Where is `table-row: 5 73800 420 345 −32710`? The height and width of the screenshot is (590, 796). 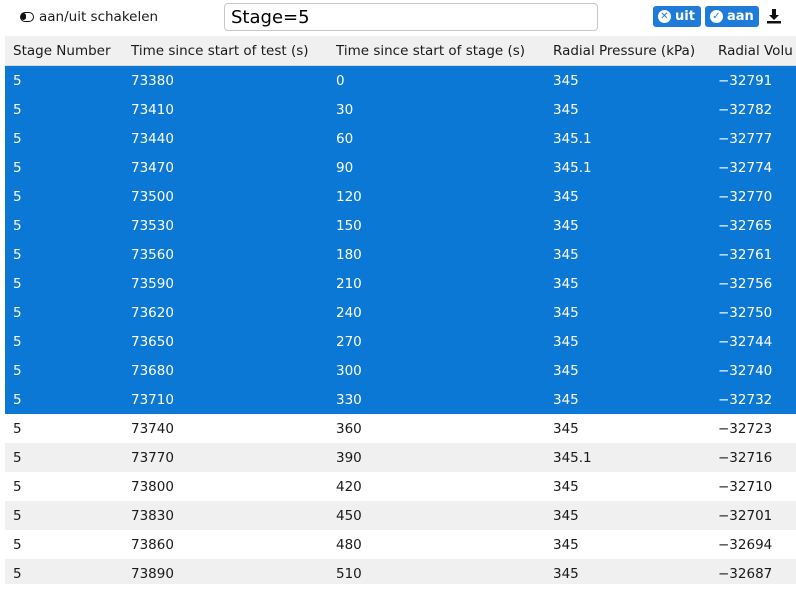
table-row: 5 73800 420 345 −32710 is located at coordinates (400, 486).